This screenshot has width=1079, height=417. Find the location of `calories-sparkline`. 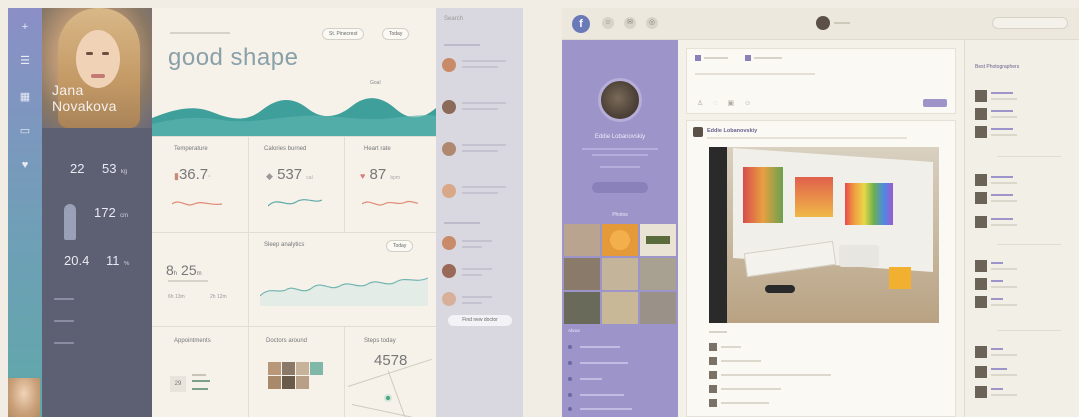

calories-sparkline is located at coordinates (295, 203).